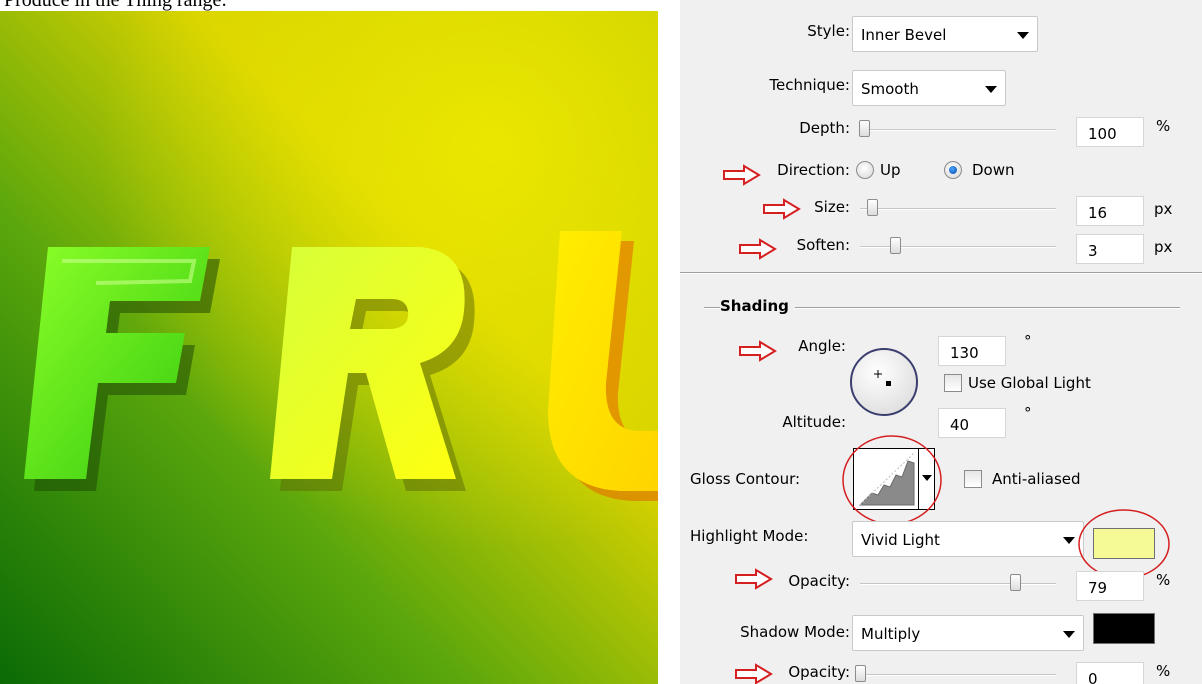  I want to click on style-label: Style:, so click(828, 31).